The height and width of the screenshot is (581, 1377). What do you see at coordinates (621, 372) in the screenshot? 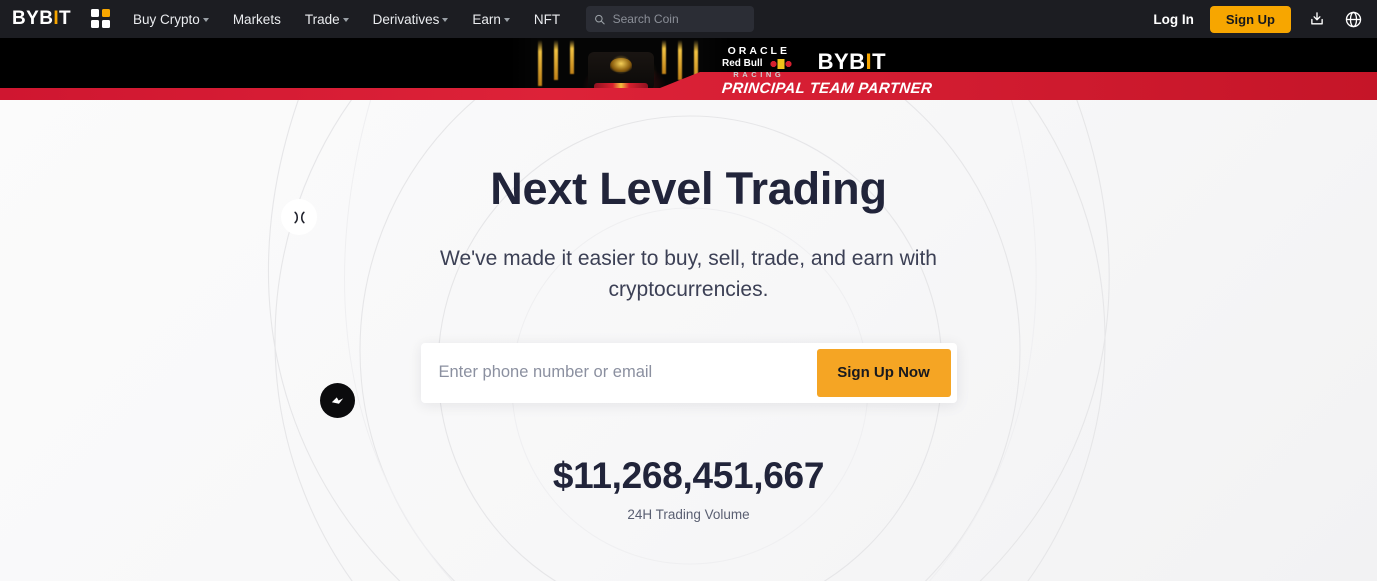
I see `phone-or-email-input` at bounding box center [621, 372].